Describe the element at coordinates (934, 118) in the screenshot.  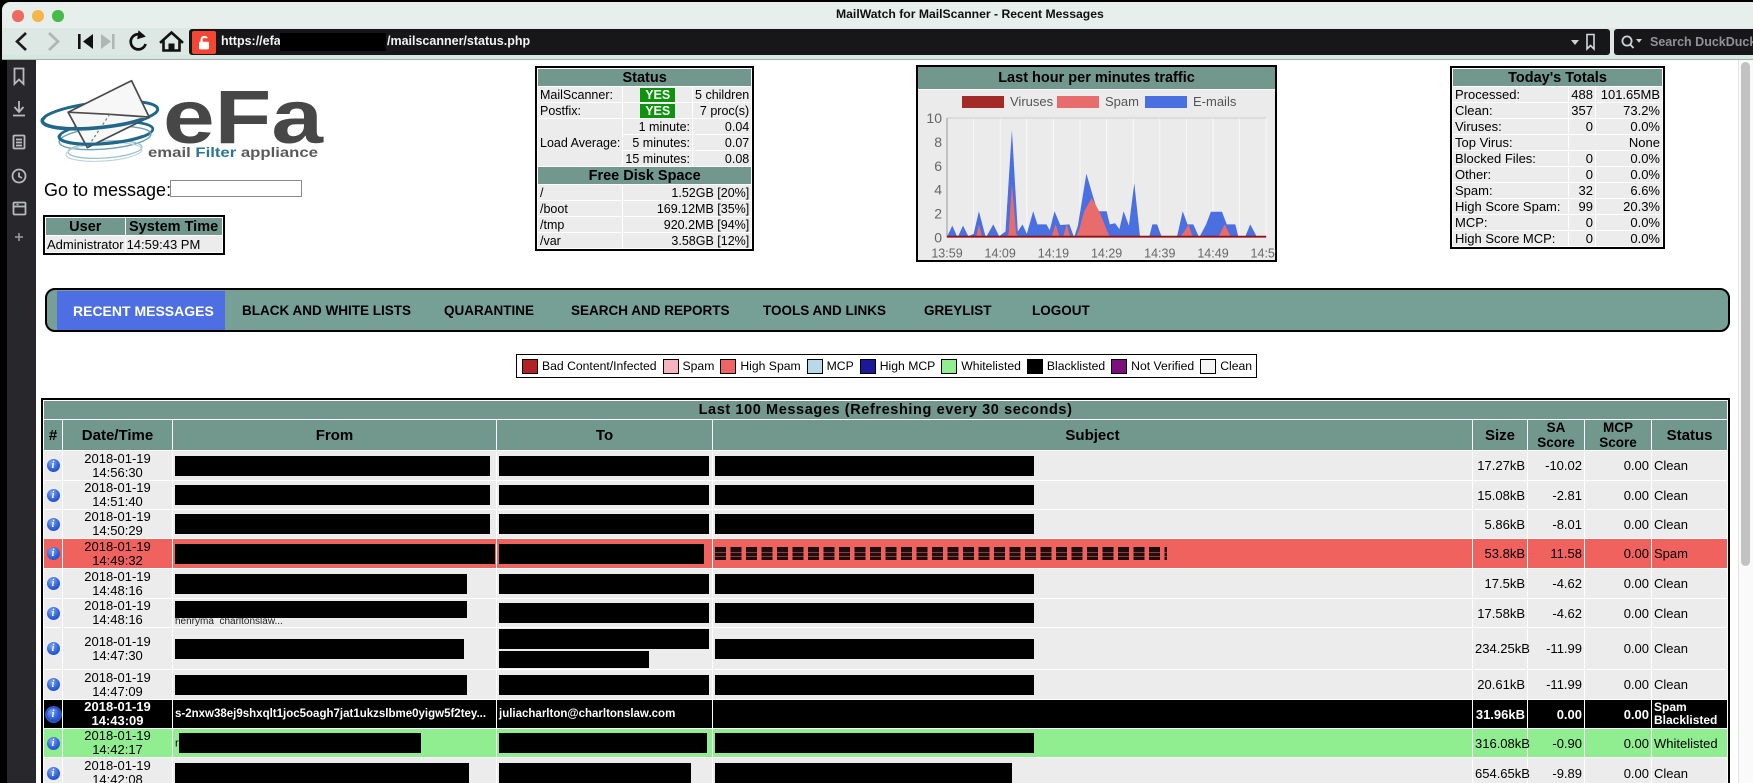
I see `svg-text: 10` at that location.